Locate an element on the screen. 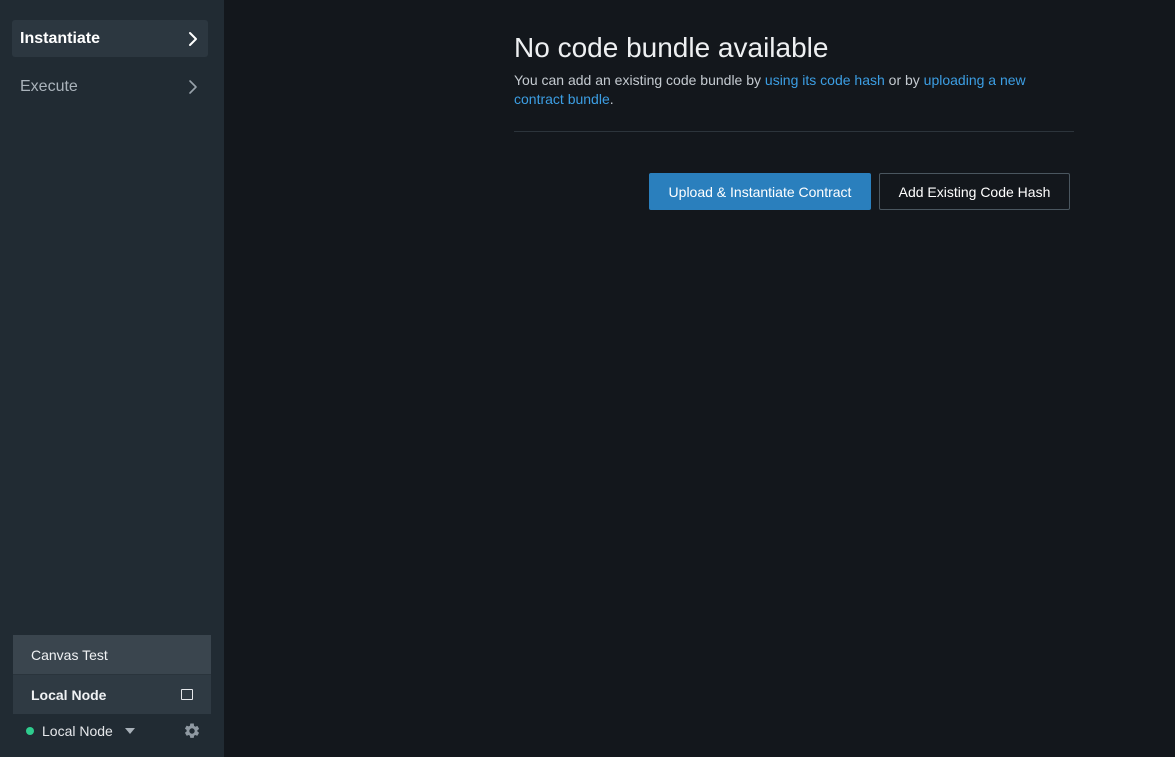 Image resolution: width=1175 pixels, height=757 pixels. description-middle: or by is located at coordinates (904, 80).